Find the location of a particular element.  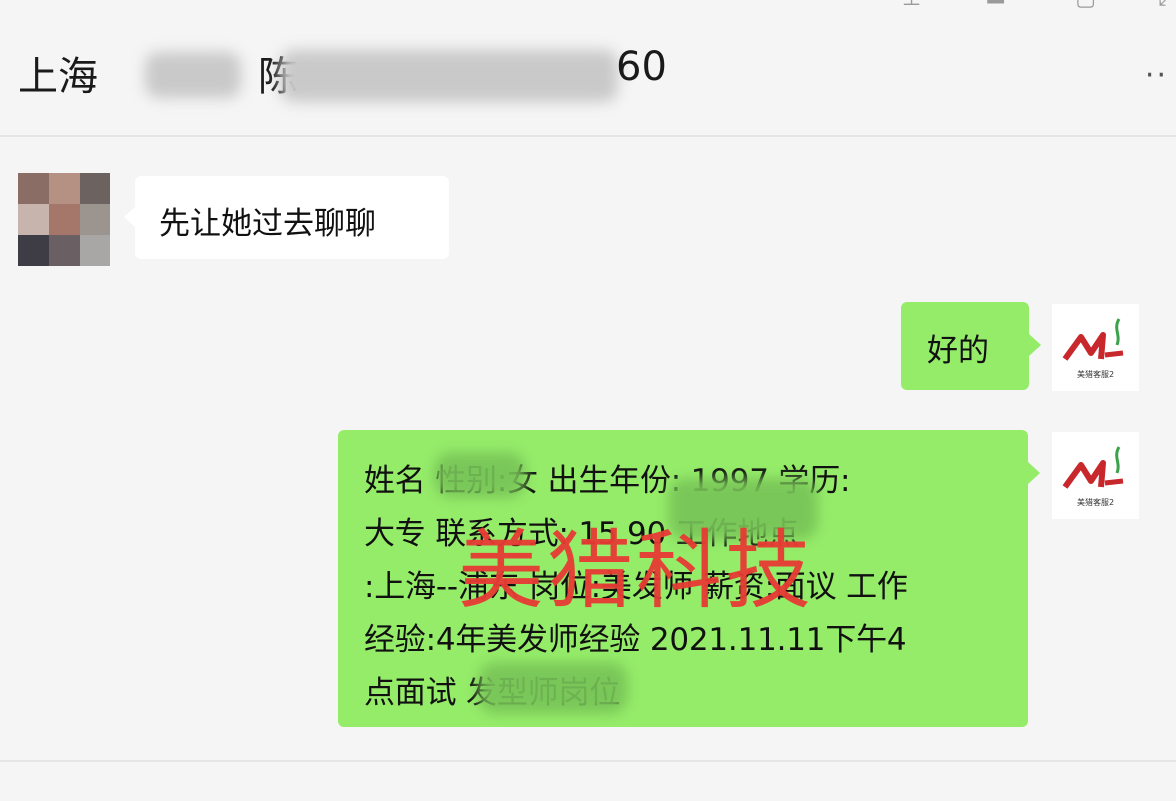

message-bubble-received: 先让她过去聊聊 is located at coordinates (292, 217).